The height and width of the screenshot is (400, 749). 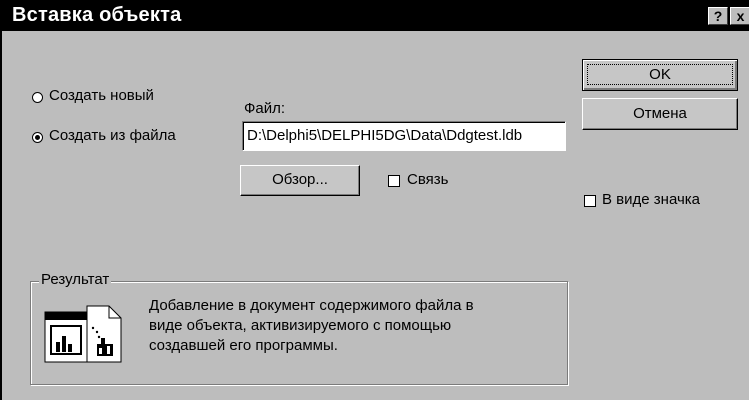 I want to click on link-label: Связь, so click(x=427, y=179).